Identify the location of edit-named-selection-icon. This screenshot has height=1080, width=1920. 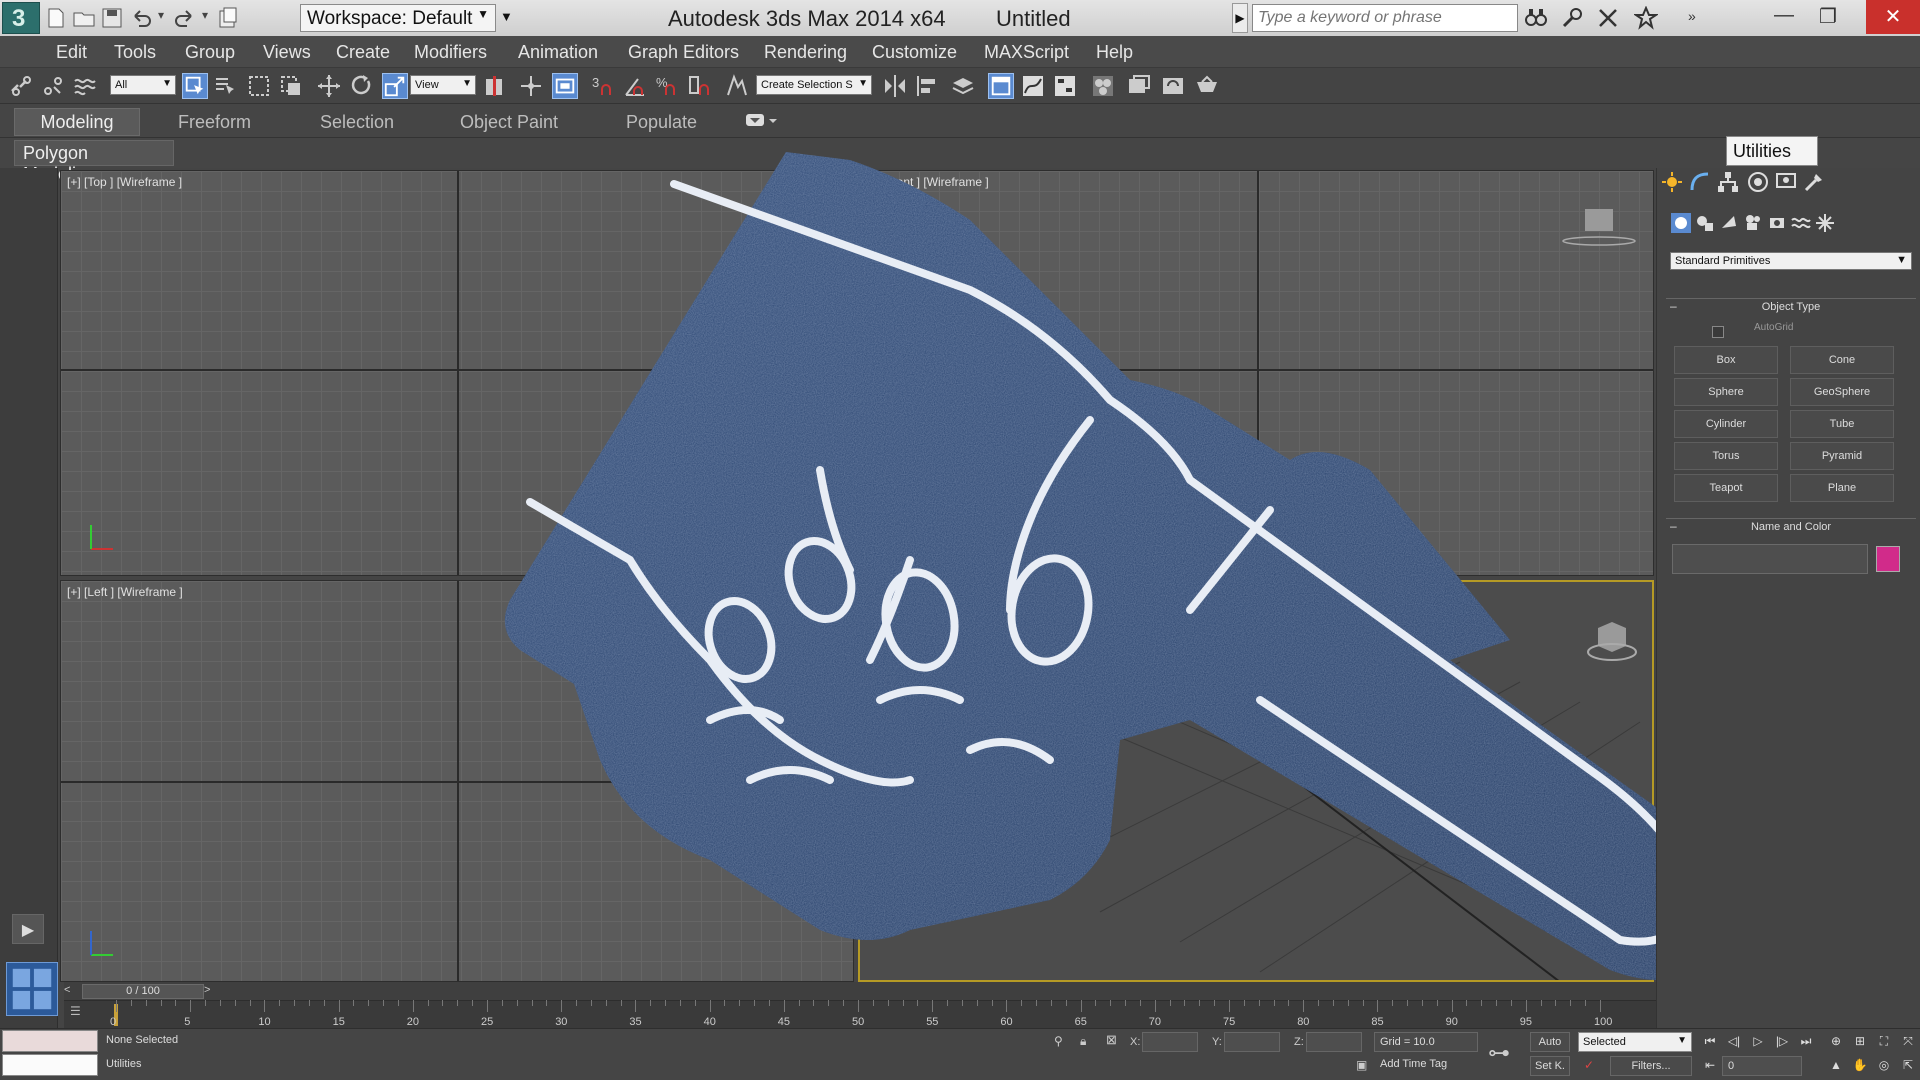
(737, 86).